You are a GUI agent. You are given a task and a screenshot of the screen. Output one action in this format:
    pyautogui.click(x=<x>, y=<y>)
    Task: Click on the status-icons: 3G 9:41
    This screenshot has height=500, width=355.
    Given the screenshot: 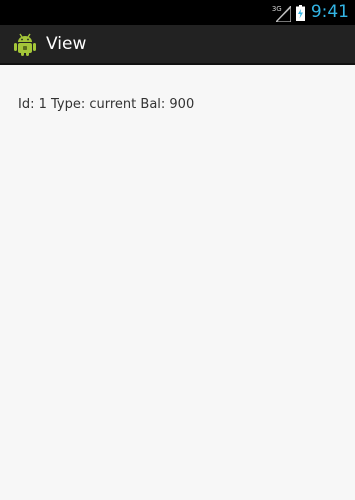 What is the action you would take?
    pyautogui.click(x=310, y=12)
    